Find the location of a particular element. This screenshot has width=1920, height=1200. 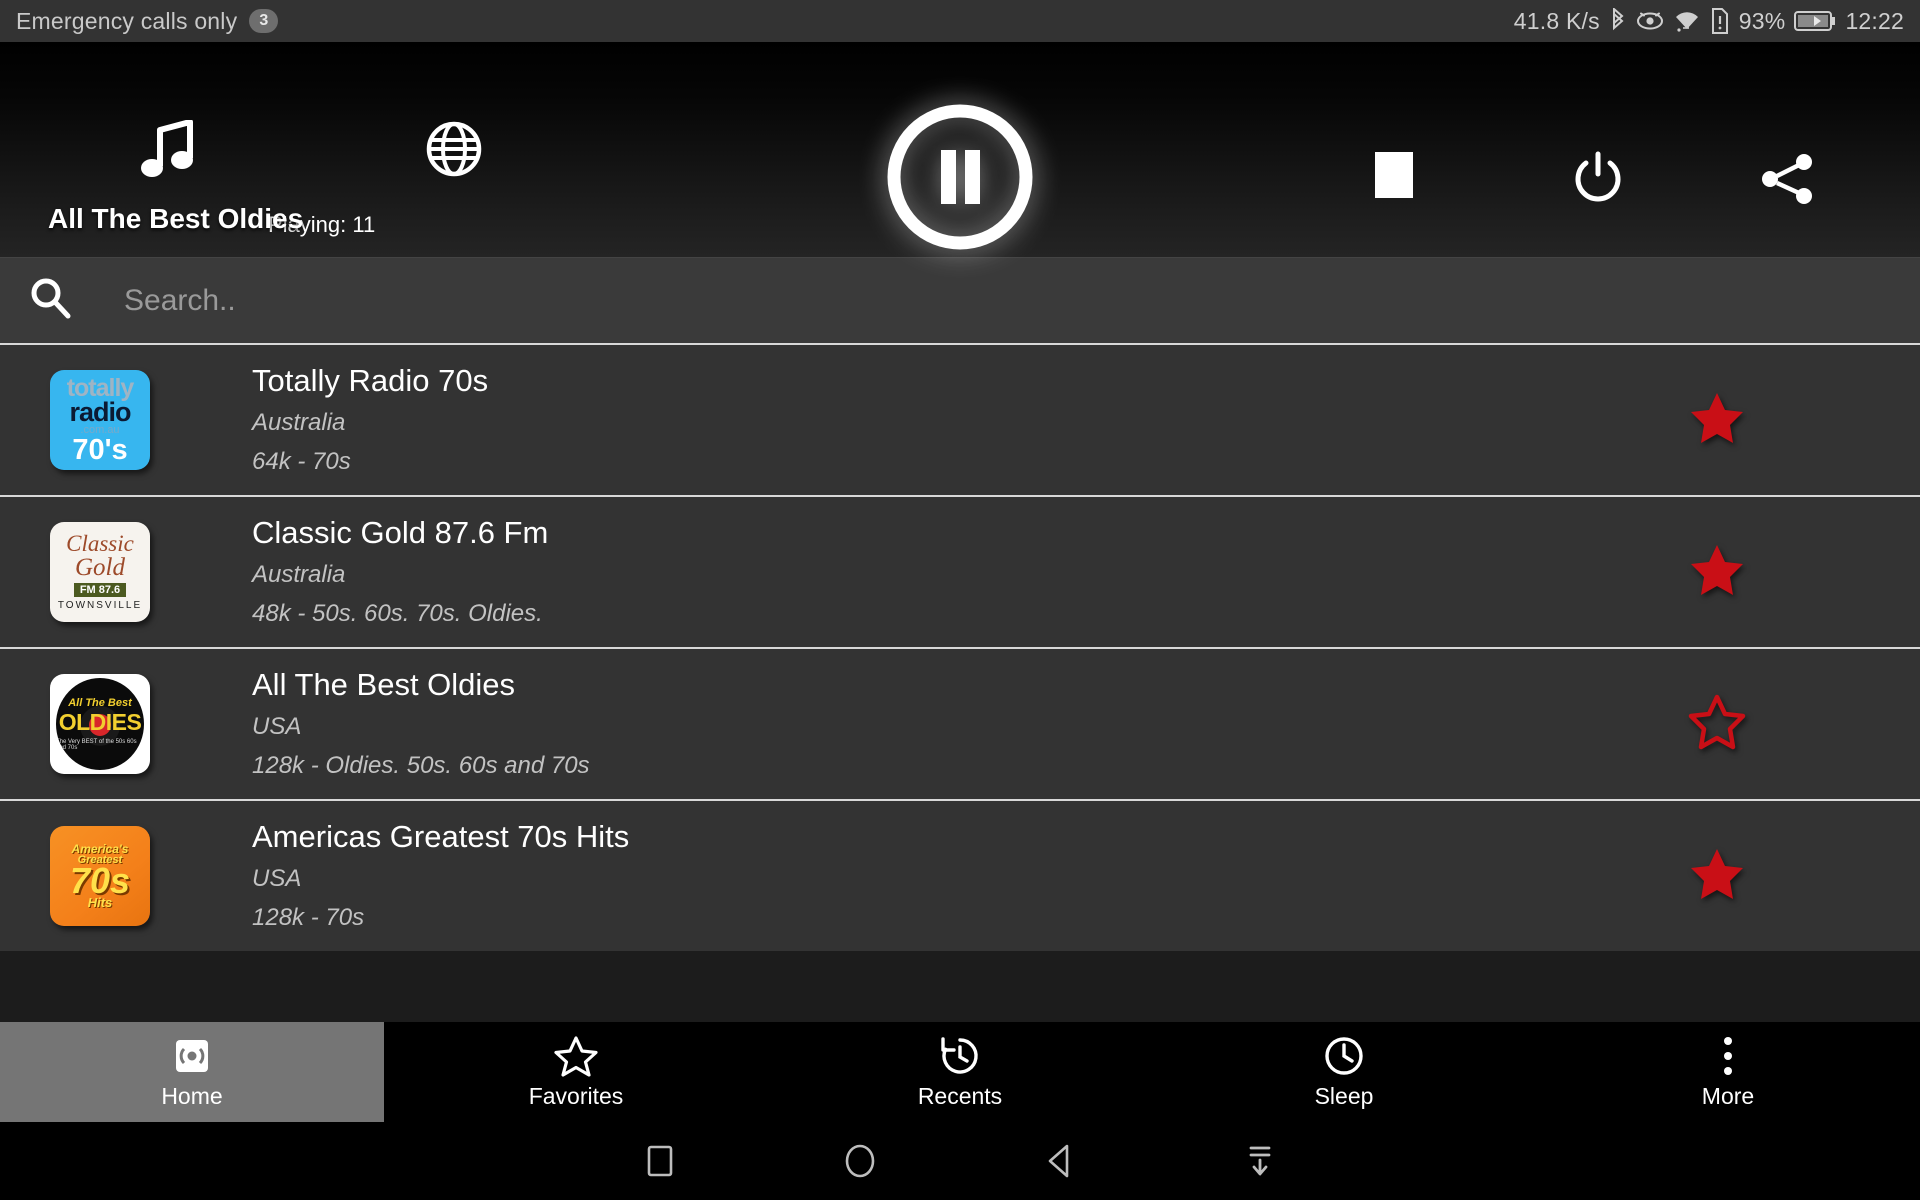

network-speed-text: 41.8 K/s is located at coordinates (1556, 20).